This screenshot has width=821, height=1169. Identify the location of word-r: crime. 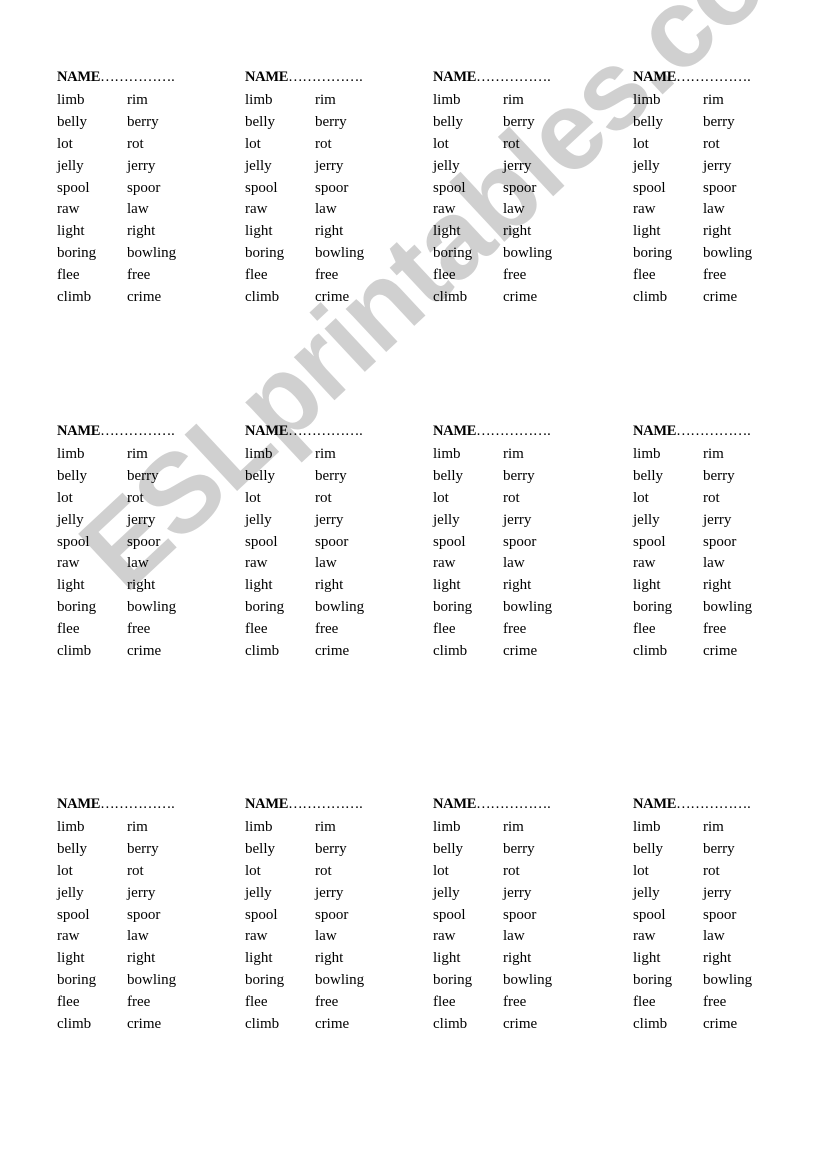
(720, 651).